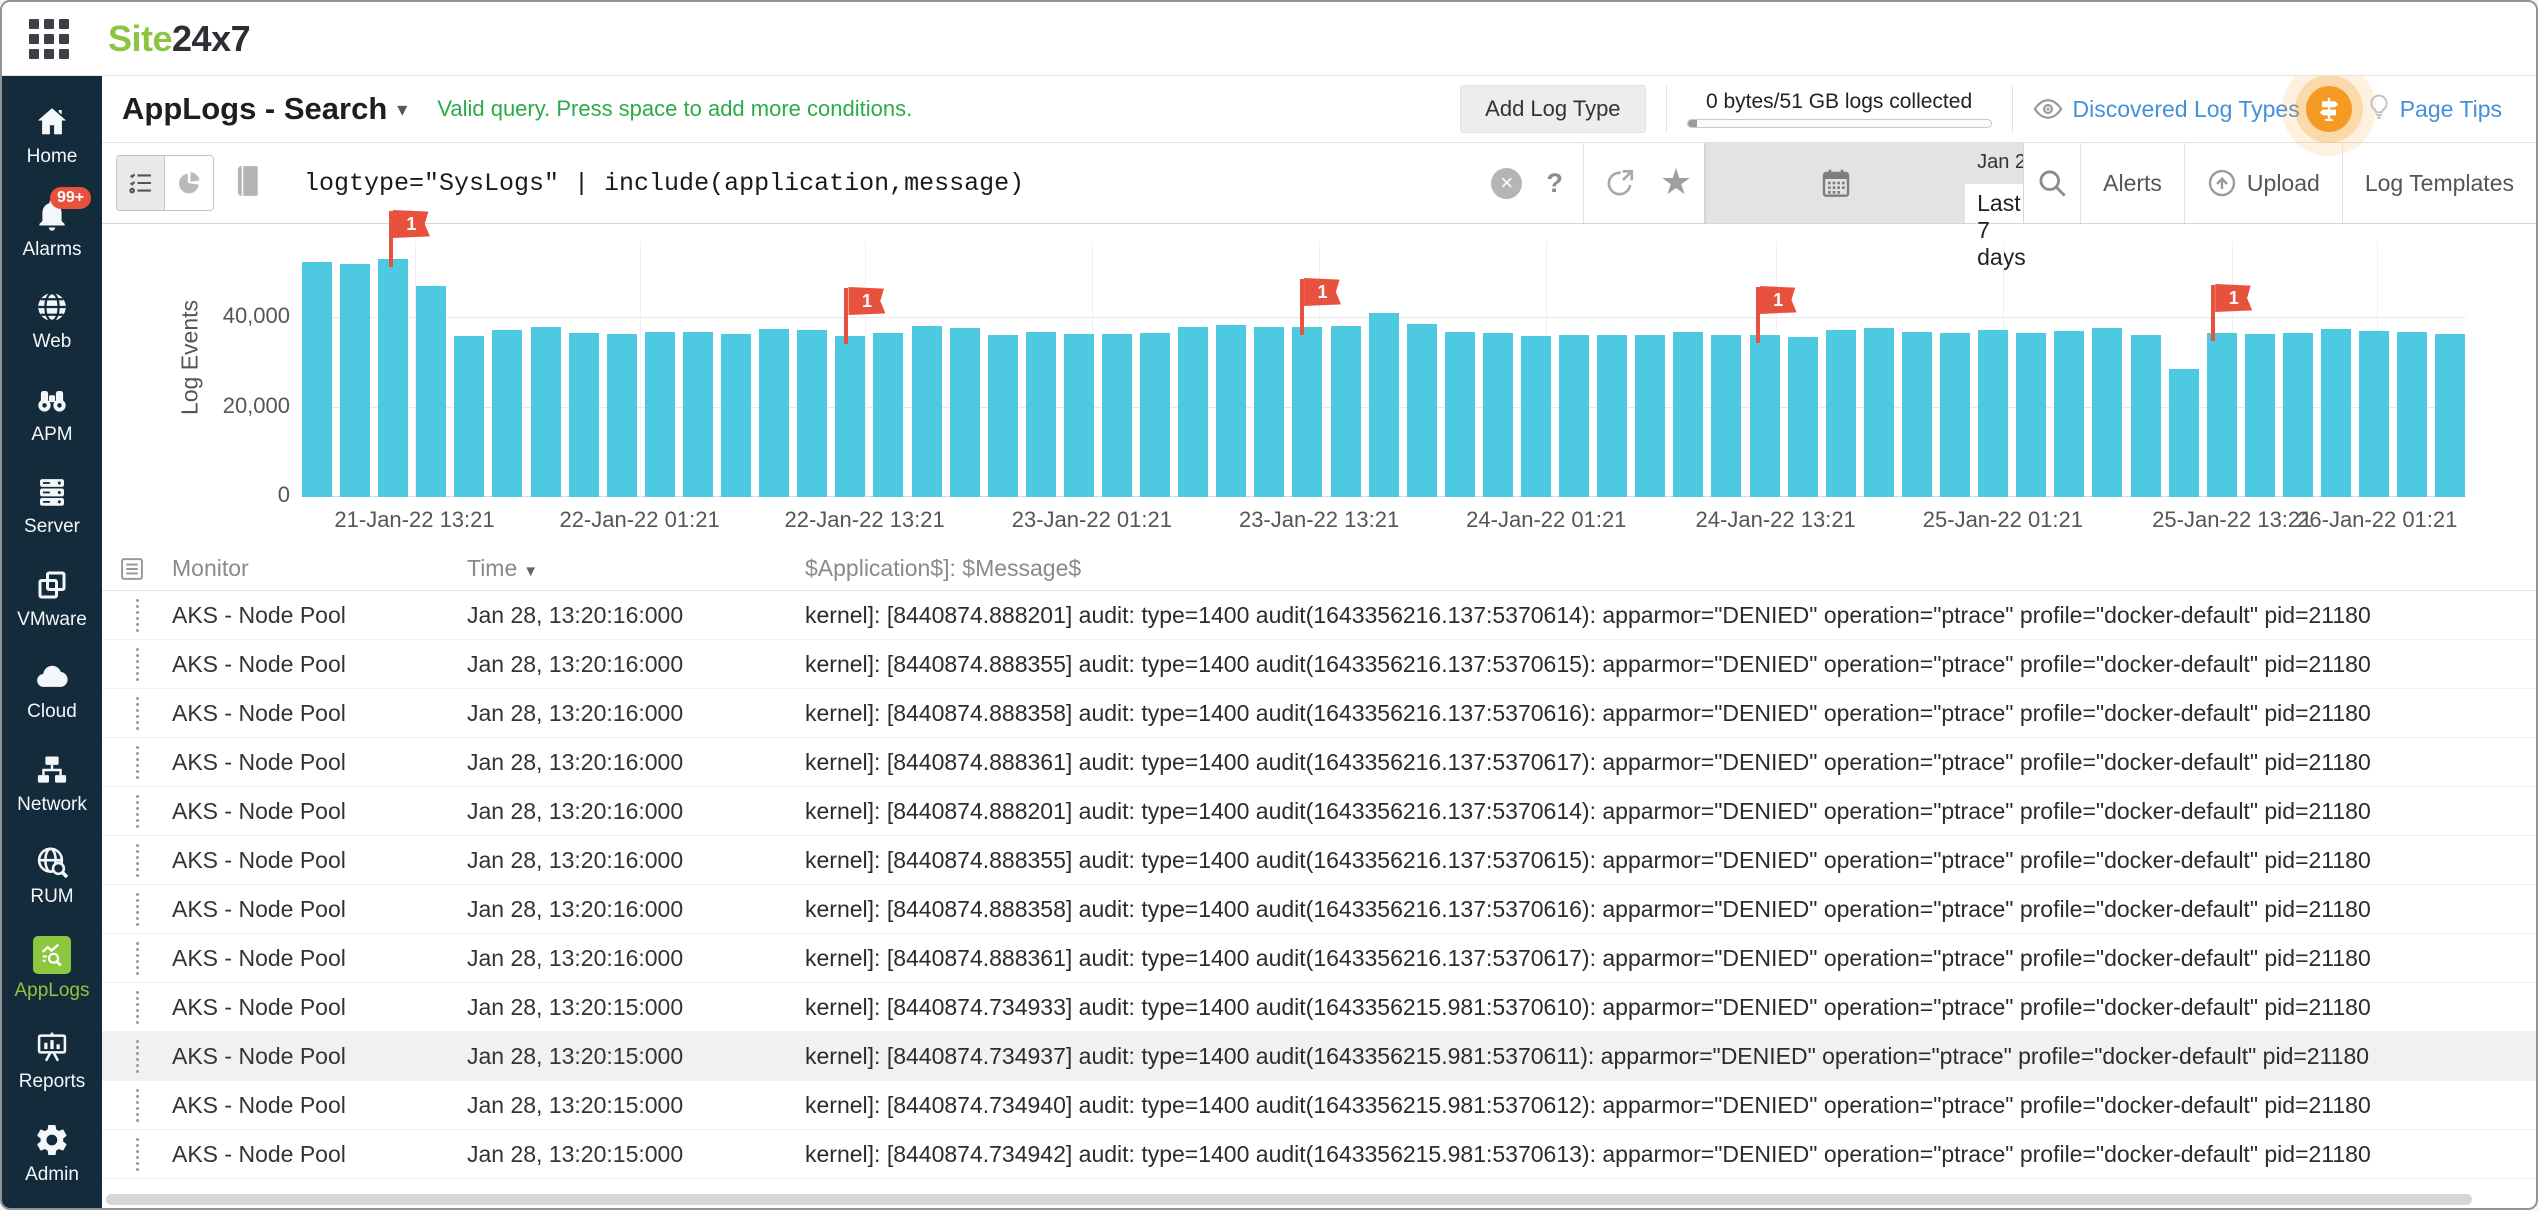 The width and height of the screenshot is (2538, 1210). What do you see at coordinates (52, 414) in the screenshot?
I see `sidebar-item-apm: APM` at bounding box center [52, 414].